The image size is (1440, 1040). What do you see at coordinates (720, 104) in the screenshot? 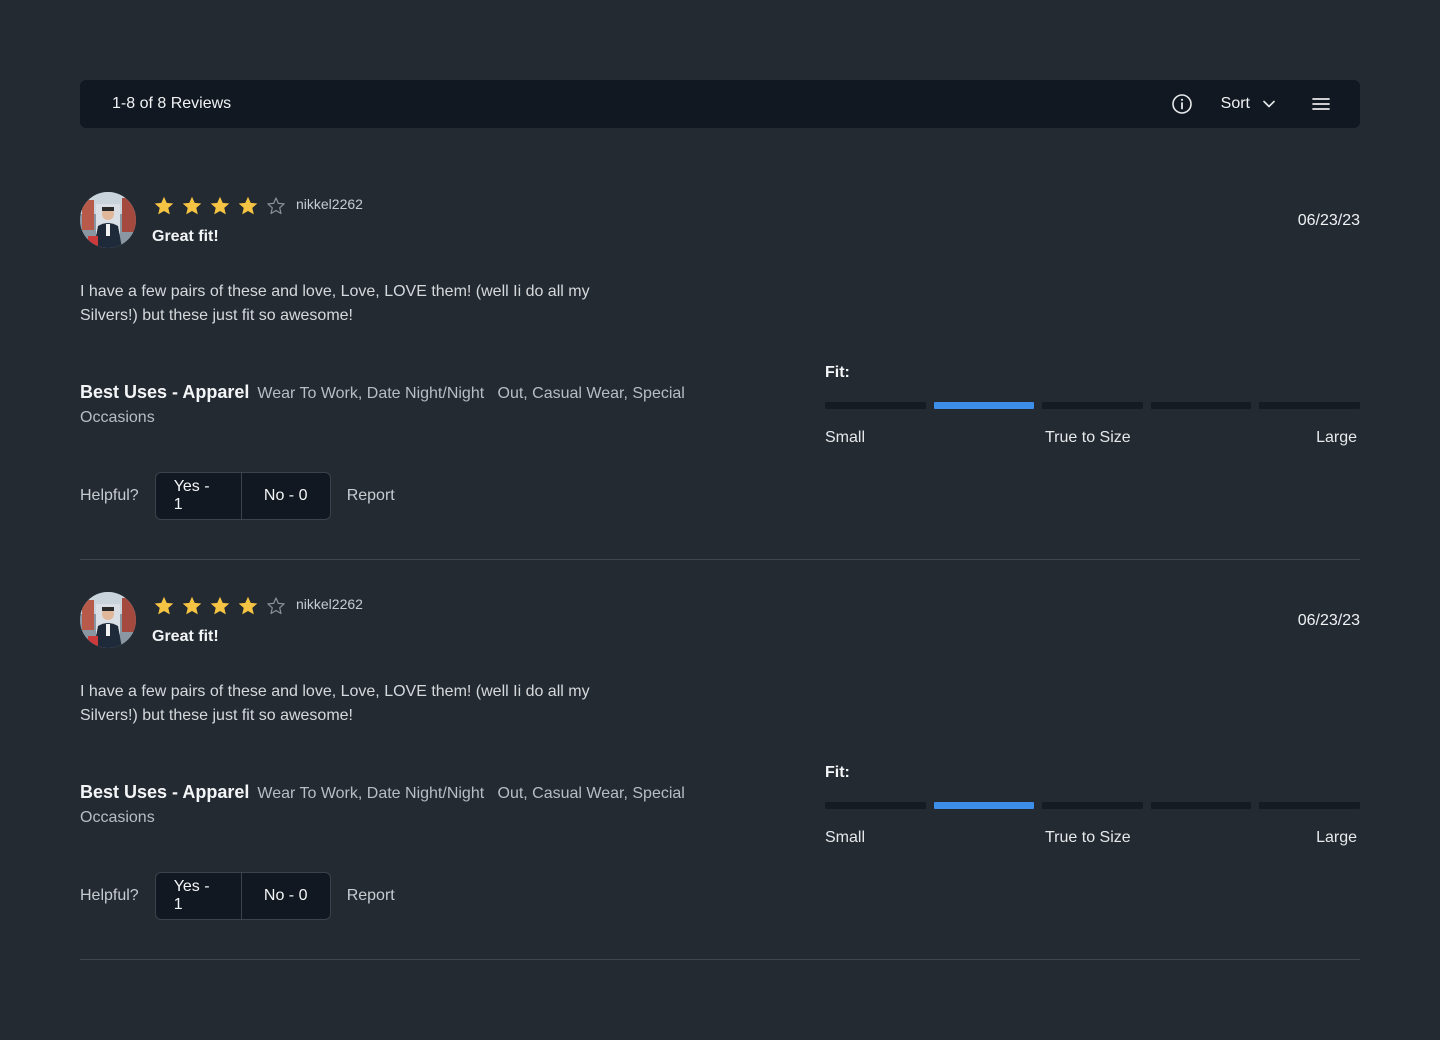
I see `reviews-header: 1-8 of 8 Reviews Sort` at bounding box center [720, 104].